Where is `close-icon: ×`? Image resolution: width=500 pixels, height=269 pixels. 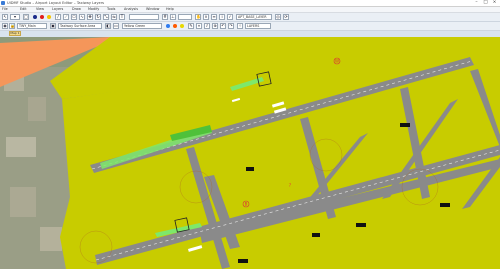
close-icon: × is located at coordinates (494, 3).